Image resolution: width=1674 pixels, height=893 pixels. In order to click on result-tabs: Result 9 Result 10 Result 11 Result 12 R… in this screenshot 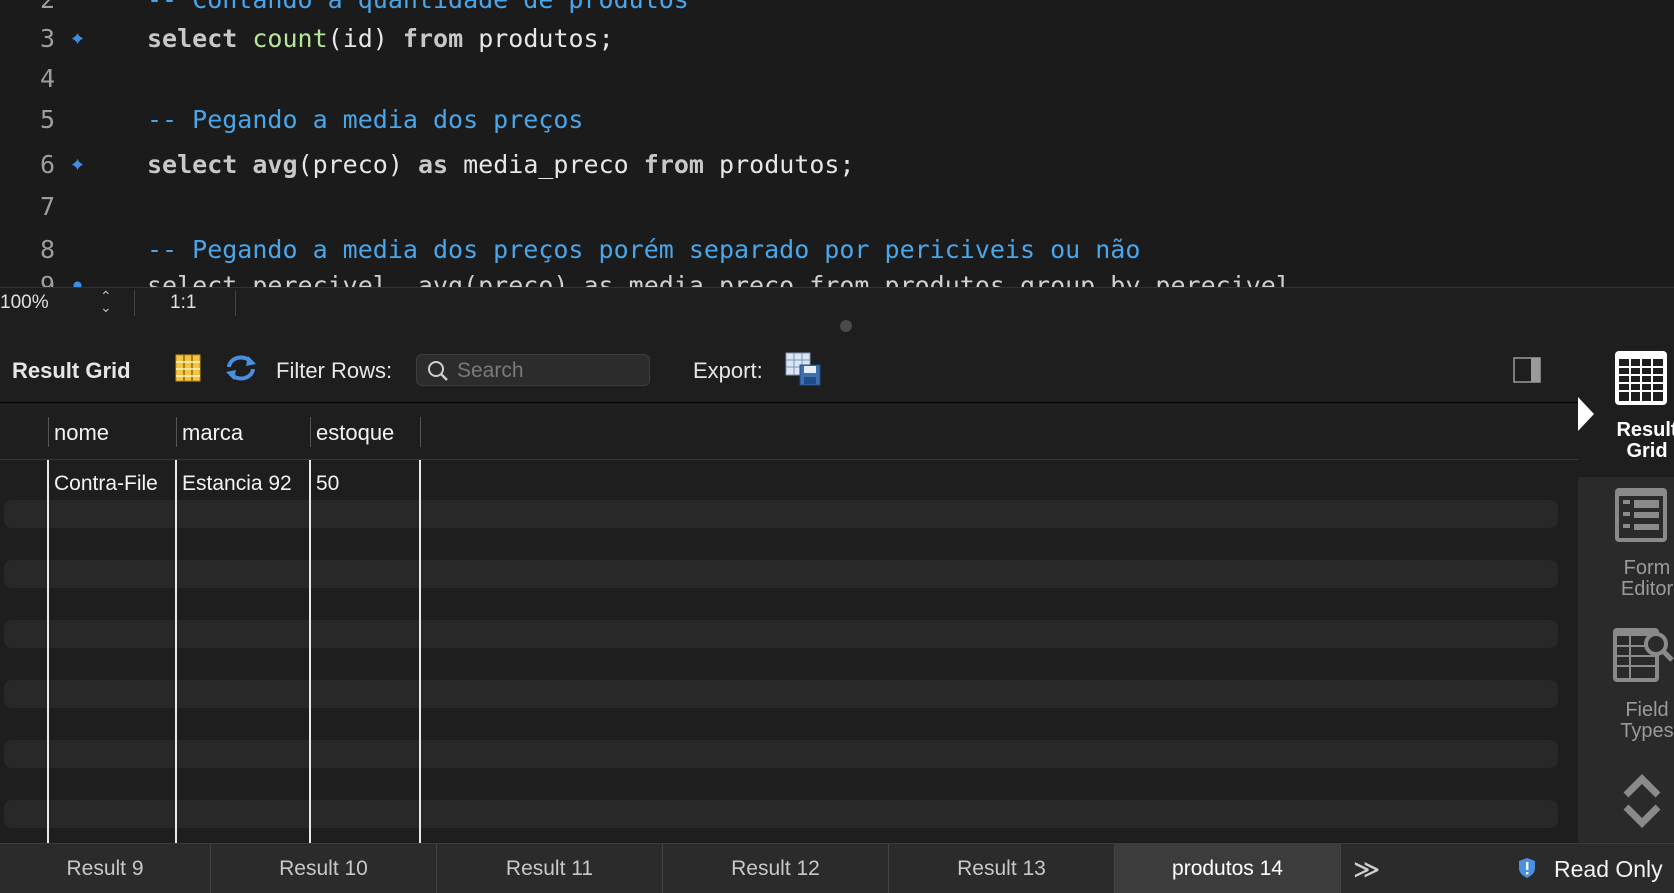, I will do `click(837, 868)`.